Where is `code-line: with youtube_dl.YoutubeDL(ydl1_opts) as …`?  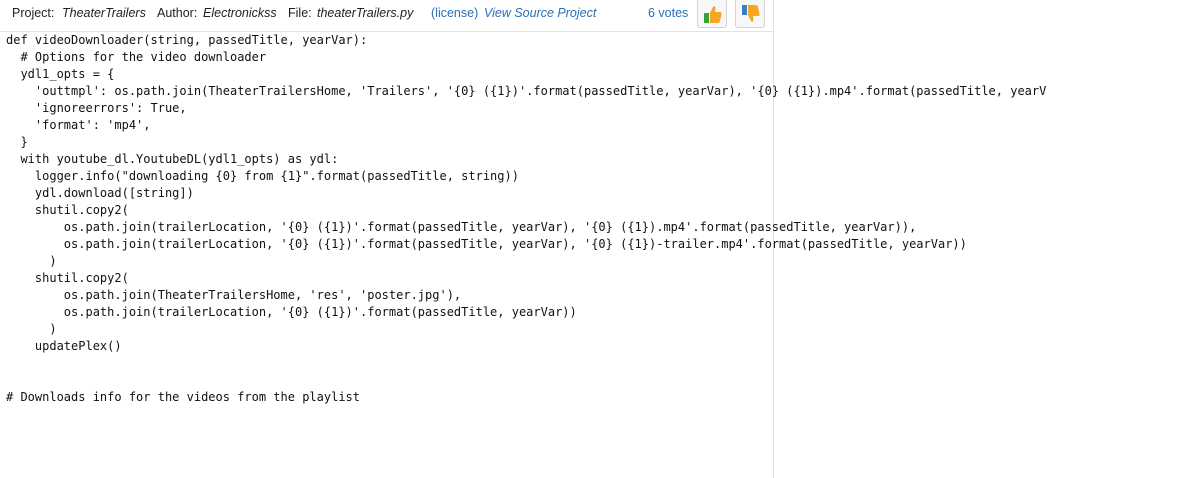 code-line: with youtube_dl.YoutubeDL(ydl1_opts) as … is located at coordinates (172, 159).